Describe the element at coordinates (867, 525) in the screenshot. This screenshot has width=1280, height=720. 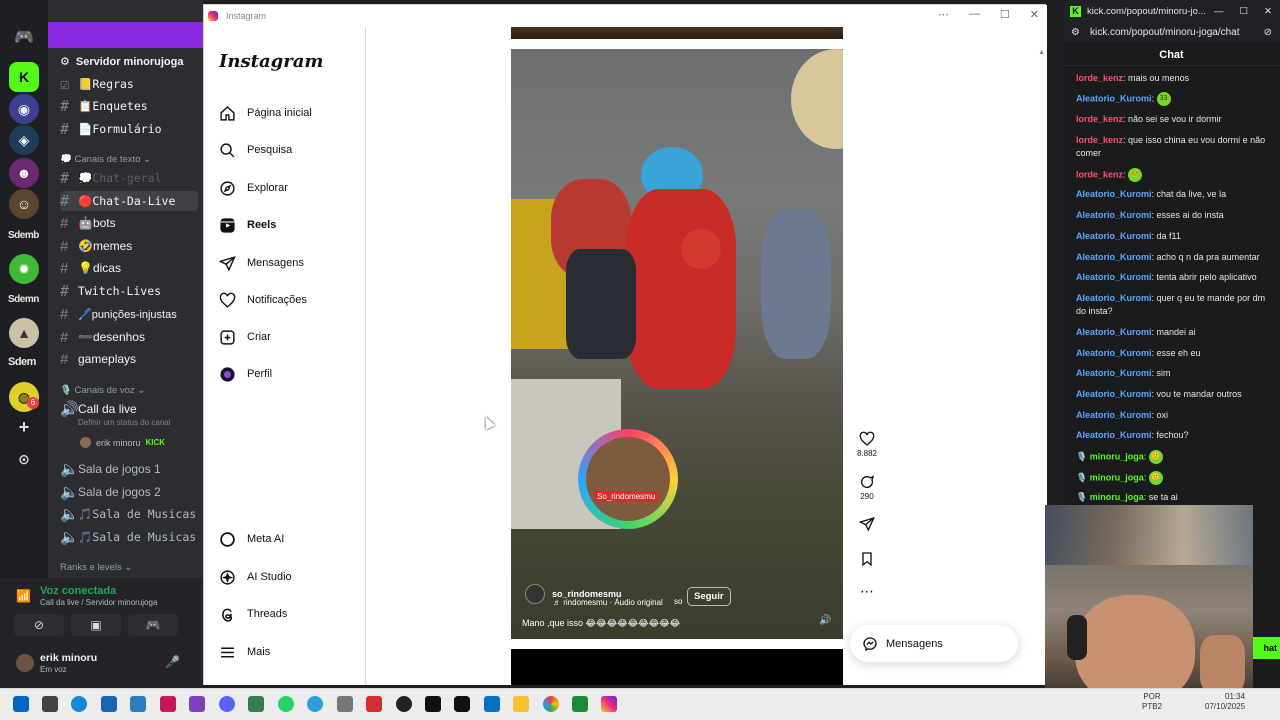
I see `share-action` at that location.